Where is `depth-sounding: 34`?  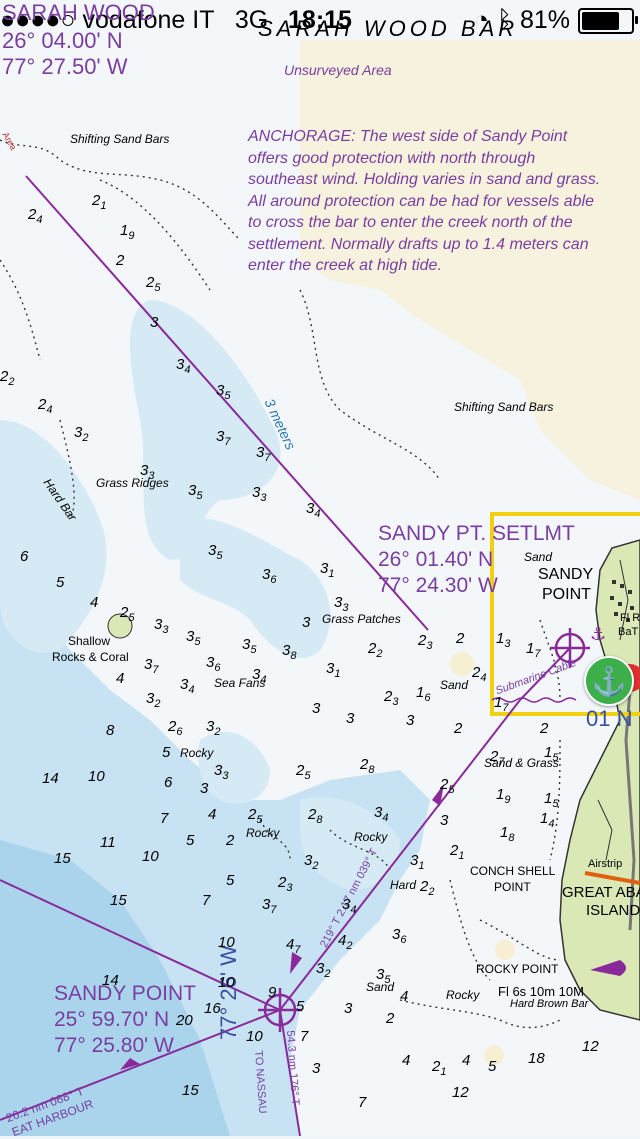
depth-sounding: 34 is located at coordinates (187, 686).